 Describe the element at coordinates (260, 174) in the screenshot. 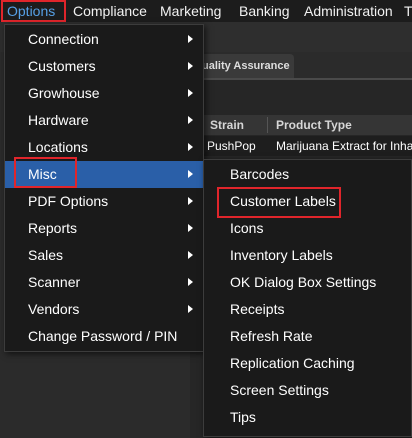

I see `menu-item-label: Barcodes` at that location.